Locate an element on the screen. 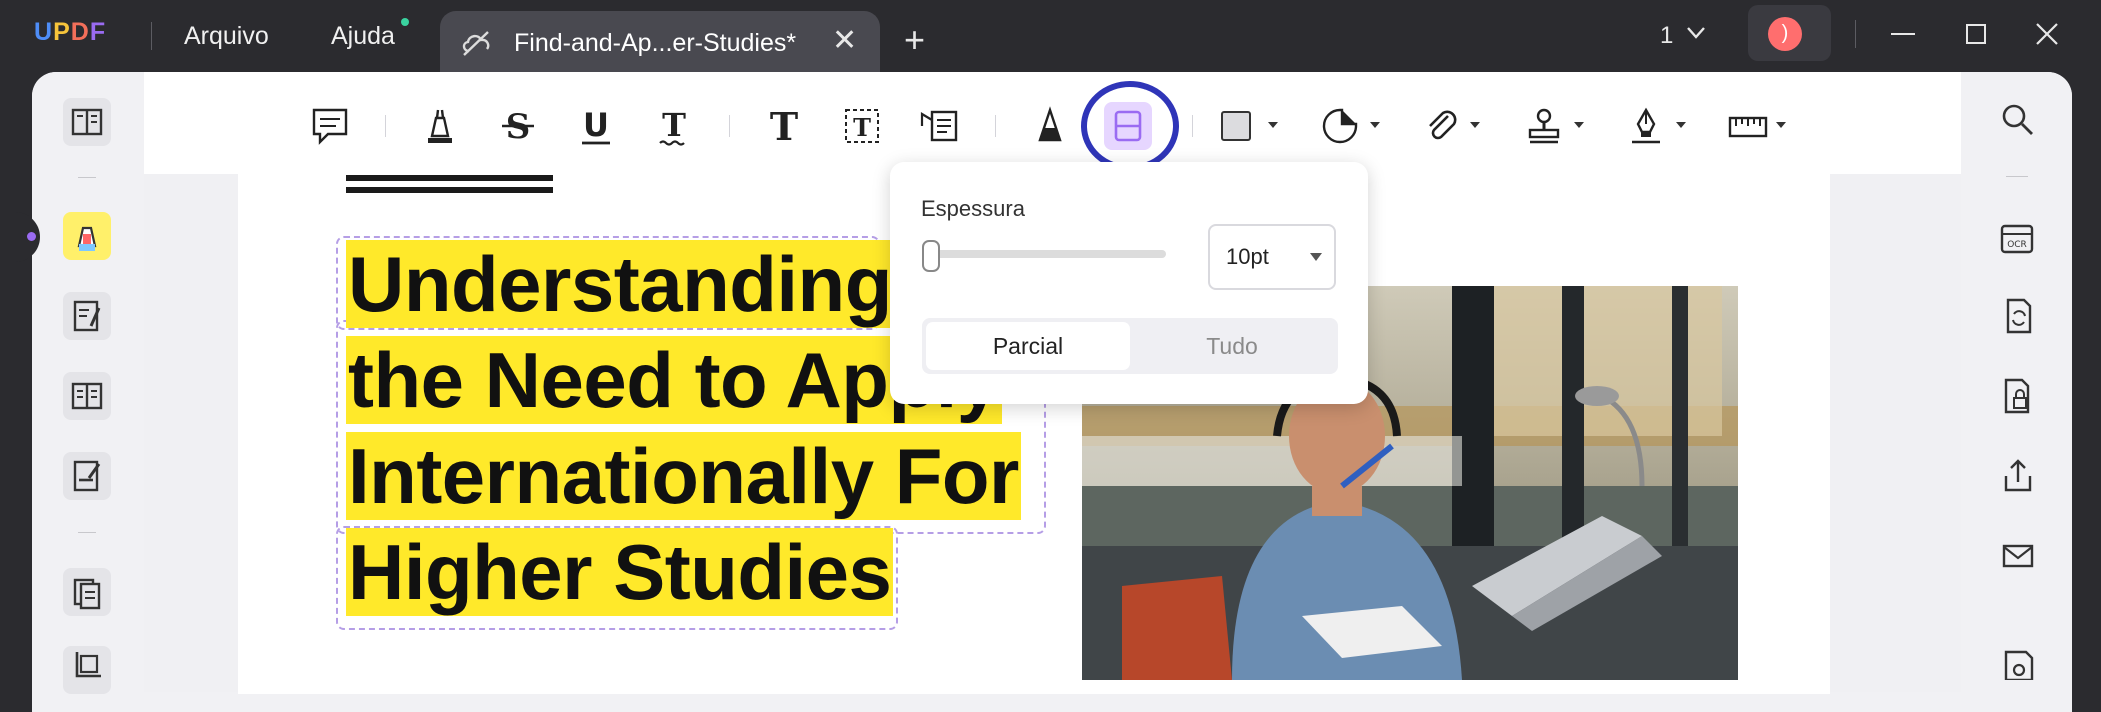 Image resolution: width=2101 pixels, height=712 pixels. signature-icon is located at coordinates (1646, 126).